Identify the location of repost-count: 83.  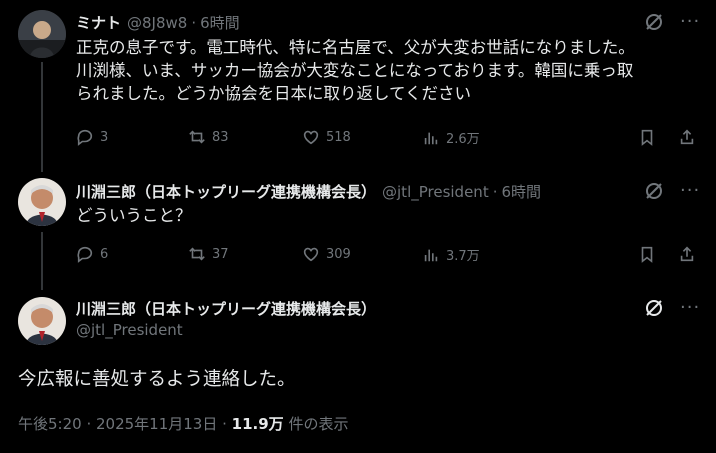
(220, 137).